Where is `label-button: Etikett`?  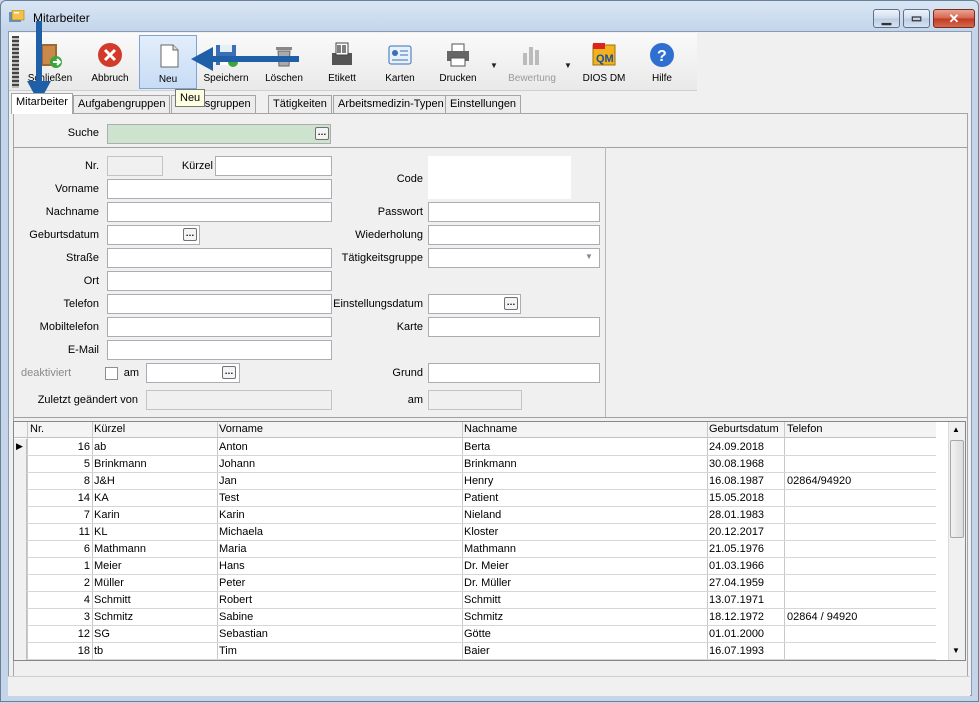 label-button: Etikett is located at coordinates (342, 62).